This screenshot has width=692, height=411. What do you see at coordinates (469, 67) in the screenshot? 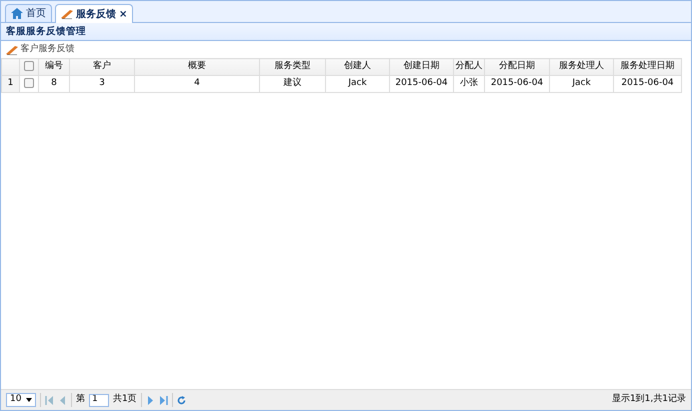
I see `column-header: 分配人` at bounding box center [469, 67].